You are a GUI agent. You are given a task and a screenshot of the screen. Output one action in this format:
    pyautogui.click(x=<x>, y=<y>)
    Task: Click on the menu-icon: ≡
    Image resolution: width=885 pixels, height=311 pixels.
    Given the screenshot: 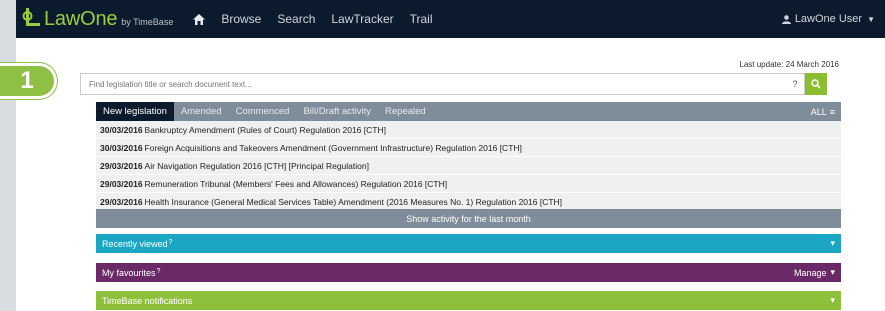 What is the action you would take?
    pyautogui.click(x=832, y=111)
    